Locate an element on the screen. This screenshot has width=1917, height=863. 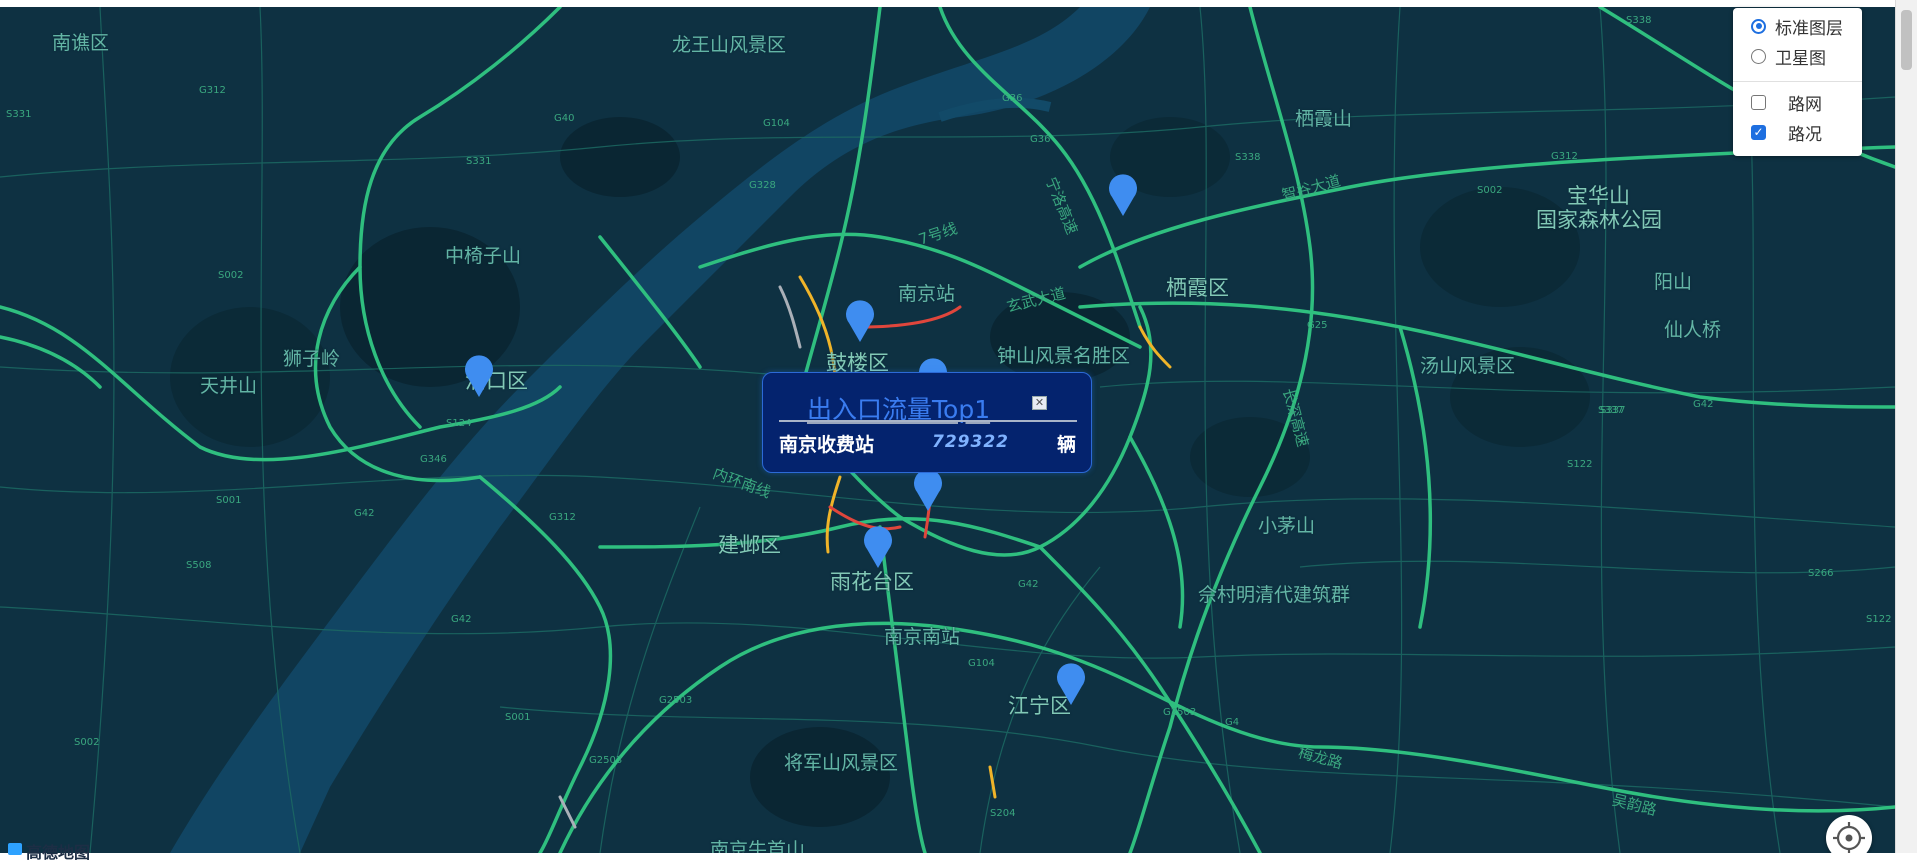
layer-divider is located at coordinates (1797, 81).